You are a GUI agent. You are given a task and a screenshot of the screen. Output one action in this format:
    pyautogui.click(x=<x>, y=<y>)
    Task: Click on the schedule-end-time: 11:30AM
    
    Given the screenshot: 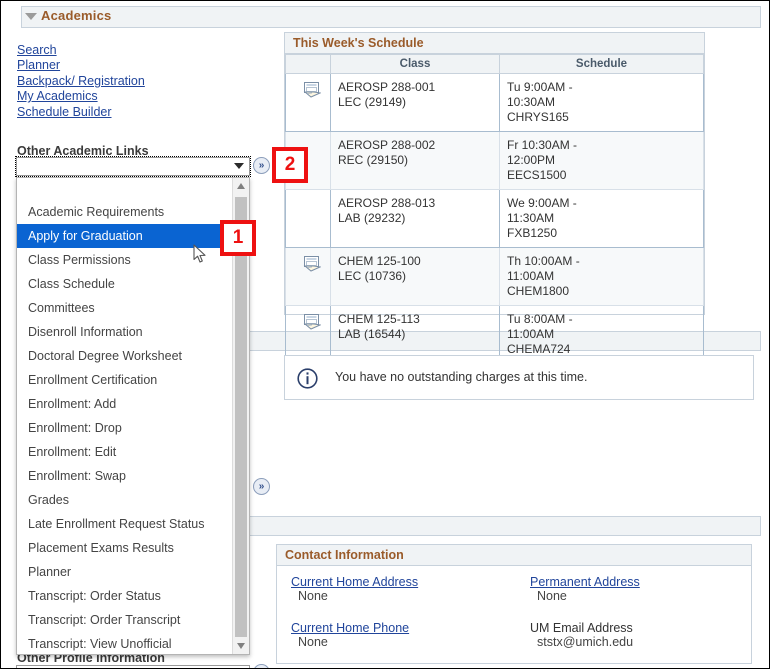 What is the action you would take?
    pyautogui.click(x=531, y=218)
    